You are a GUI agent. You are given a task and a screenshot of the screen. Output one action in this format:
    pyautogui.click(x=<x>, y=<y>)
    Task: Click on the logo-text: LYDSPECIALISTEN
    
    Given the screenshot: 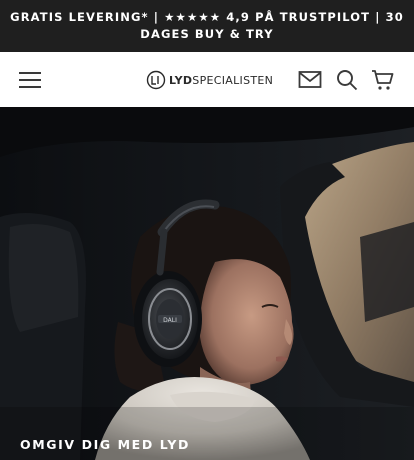 What is the action you would take?
    pyautogui.click(x=221, y=80)
    